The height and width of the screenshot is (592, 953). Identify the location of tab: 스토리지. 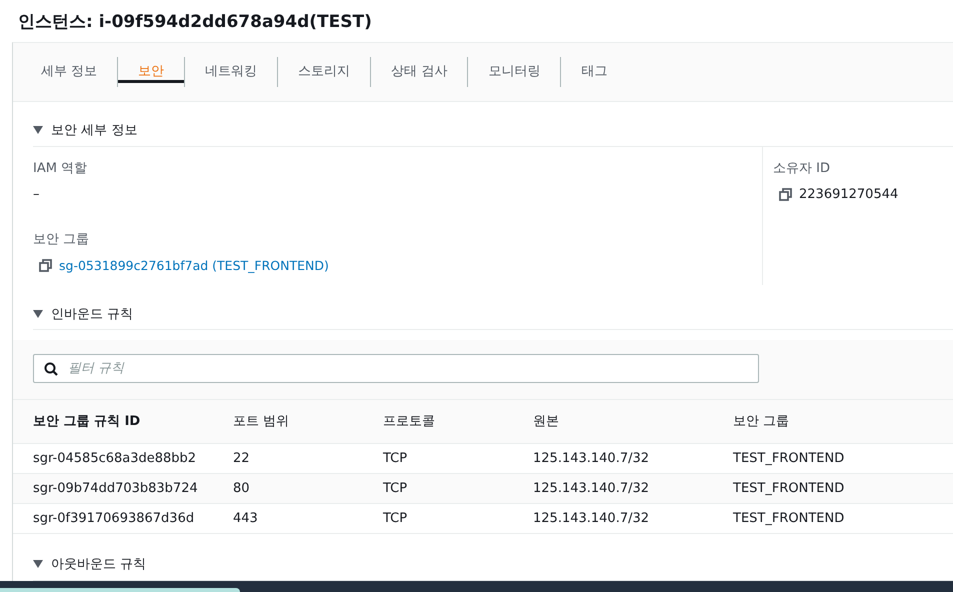
(324, 72).